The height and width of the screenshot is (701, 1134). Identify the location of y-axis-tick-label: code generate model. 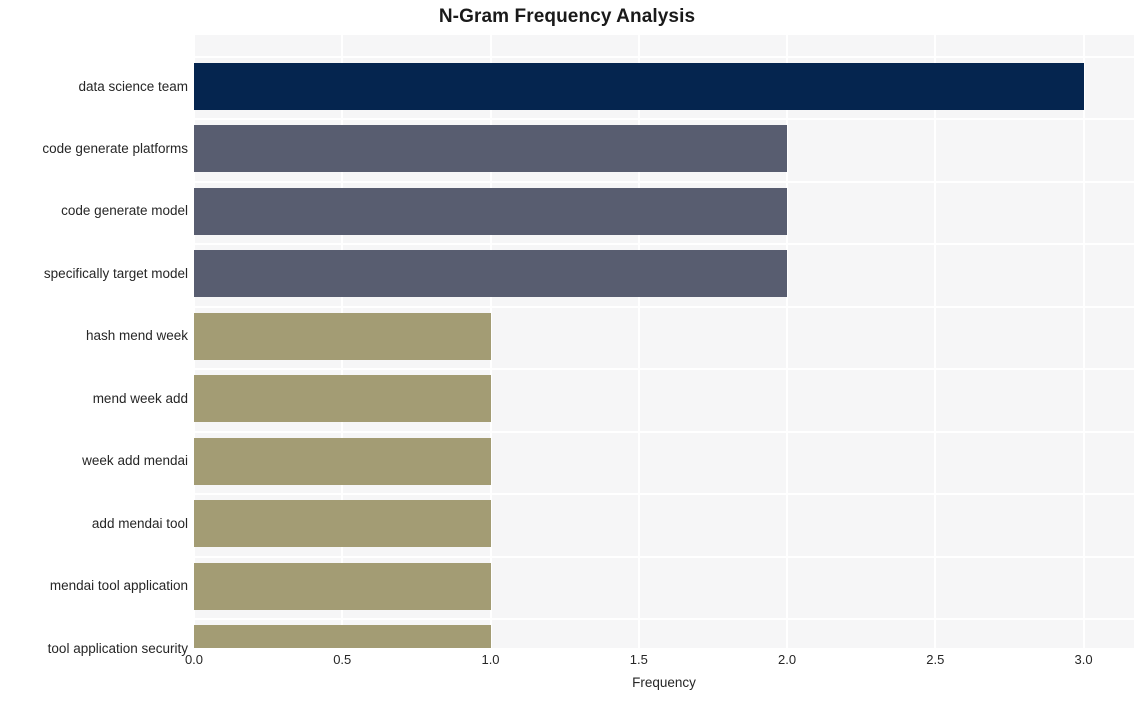
(124, 211).